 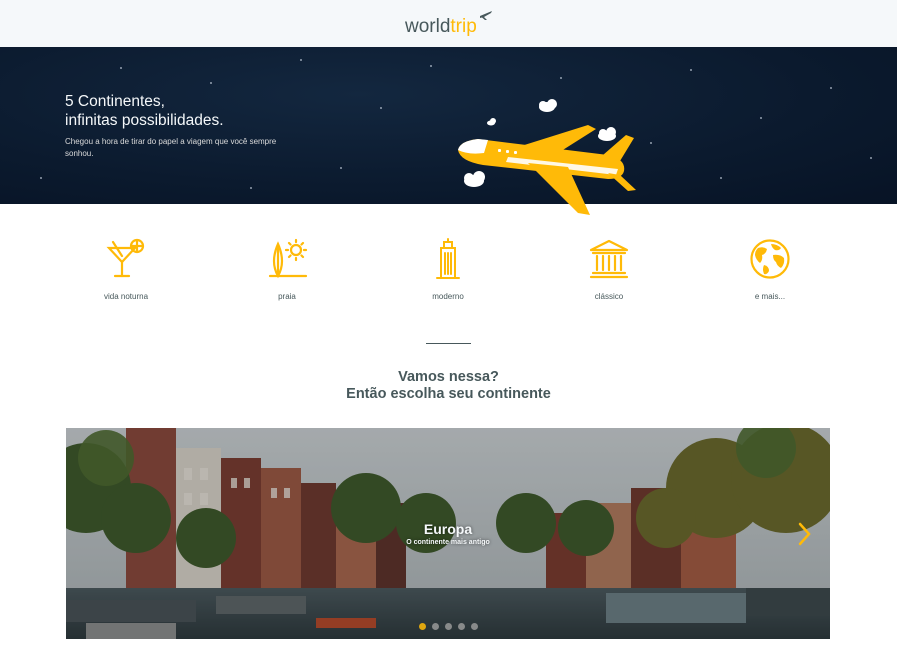 What do you see at coordinates (448, 529) in the screenshot?
I see `slide-title: Europa` at bounding box center [448, 529].